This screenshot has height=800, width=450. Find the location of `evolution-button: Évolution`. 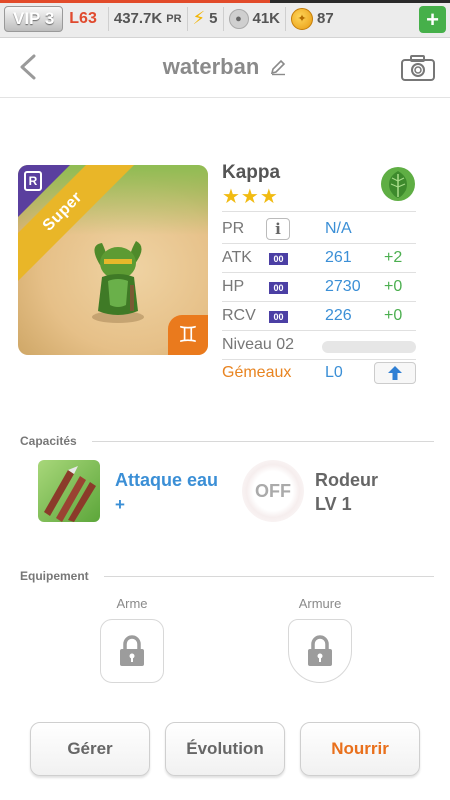

evolution-button: Évolution is located at coordinates (225, 749).